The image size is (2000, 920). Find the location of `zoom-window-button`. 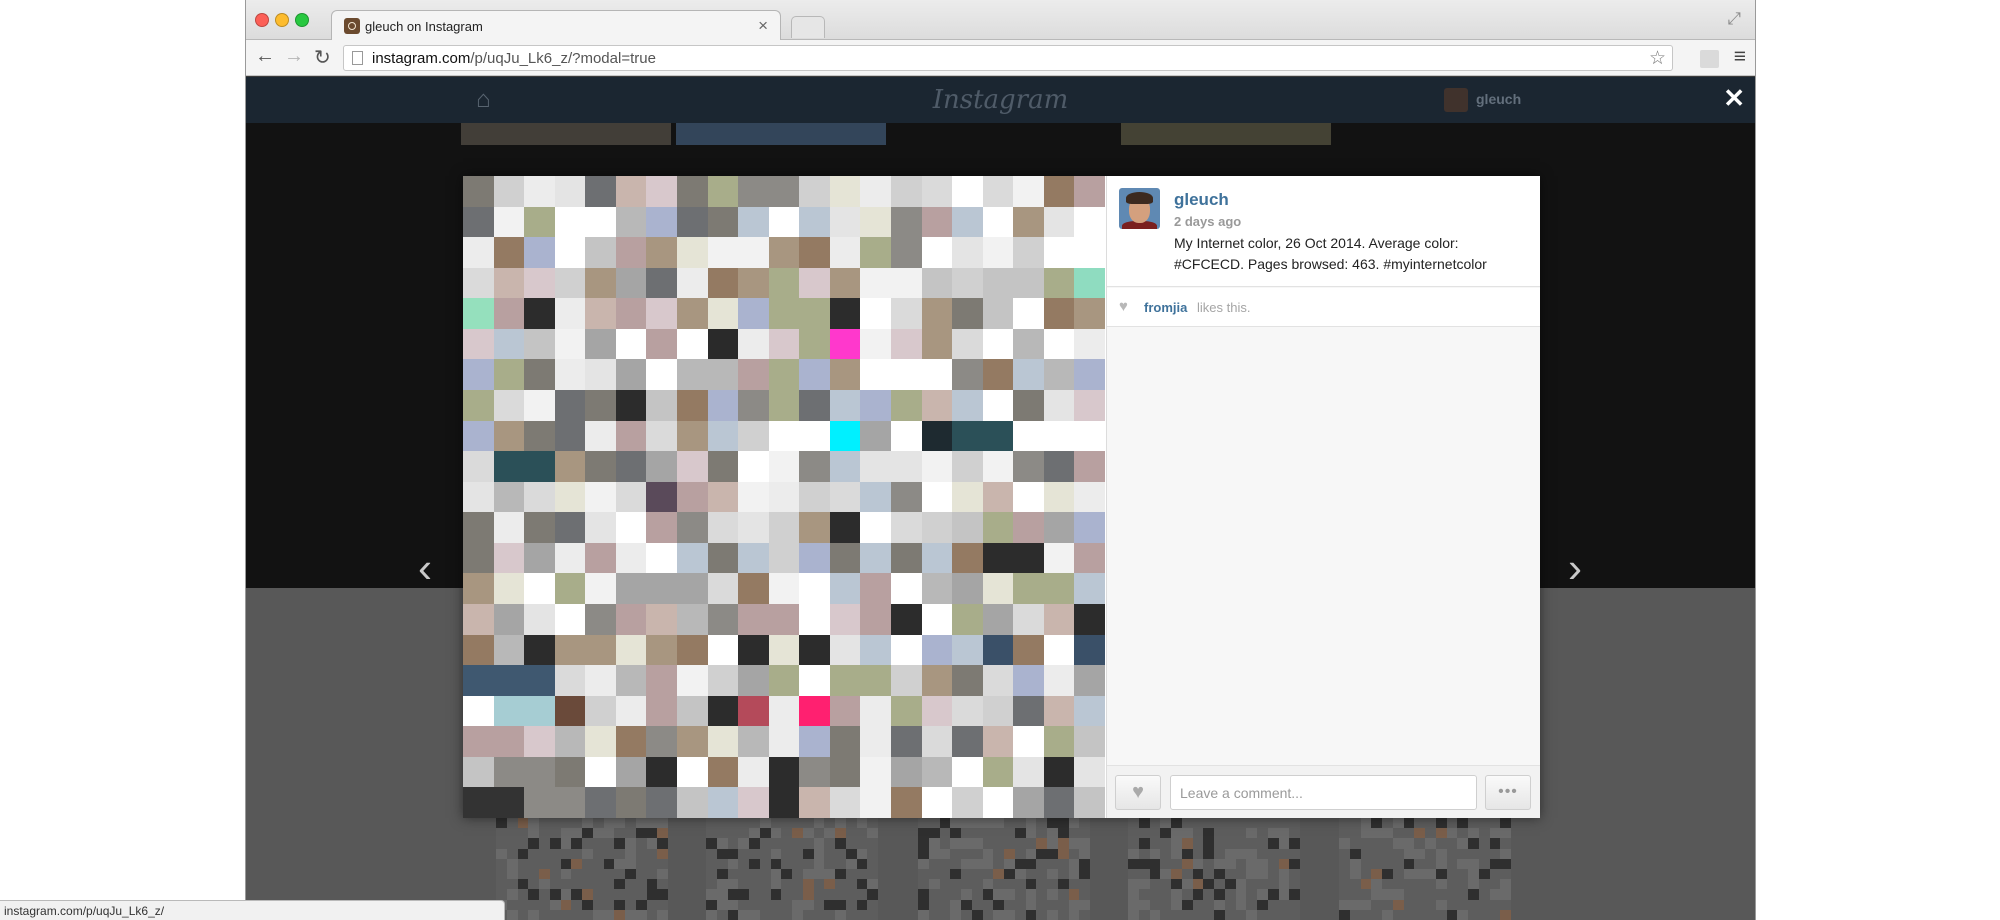

zoom-window-button is located at coordinates (302, 20).